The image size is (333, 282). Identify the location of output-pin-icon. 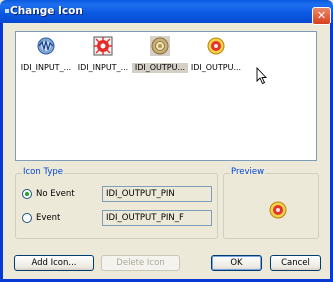
(160, 46).